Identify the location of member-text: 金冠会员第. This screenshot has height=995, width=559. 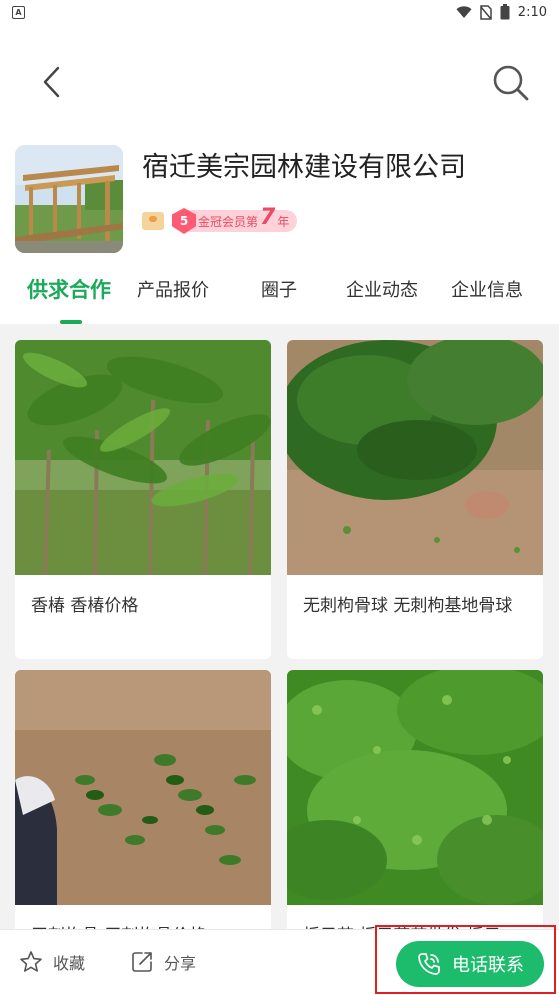
(228, 221).